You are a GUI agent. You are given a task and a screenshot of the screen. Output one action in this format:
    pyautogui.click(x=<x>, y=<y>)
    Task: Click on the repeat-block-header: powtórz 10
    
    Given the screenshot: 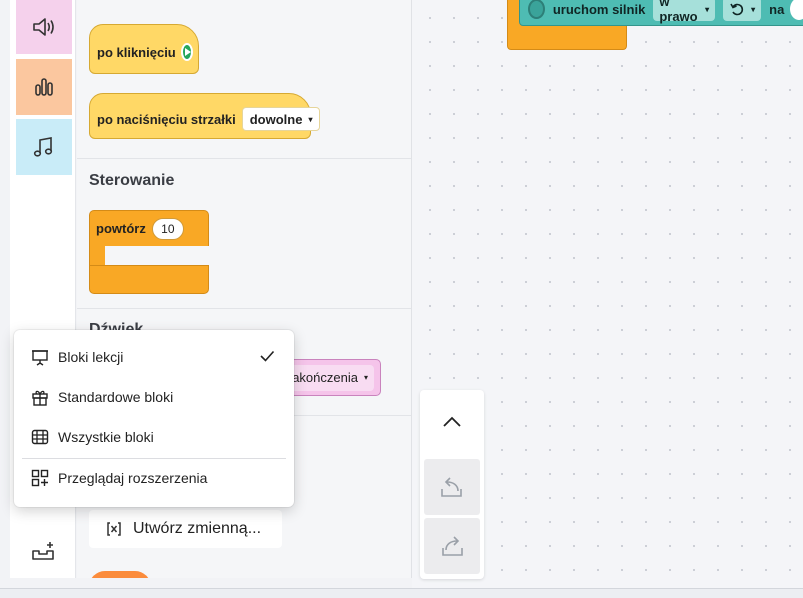 What is the action you would take?
    pyautogui.click(x=149, y=228)
    